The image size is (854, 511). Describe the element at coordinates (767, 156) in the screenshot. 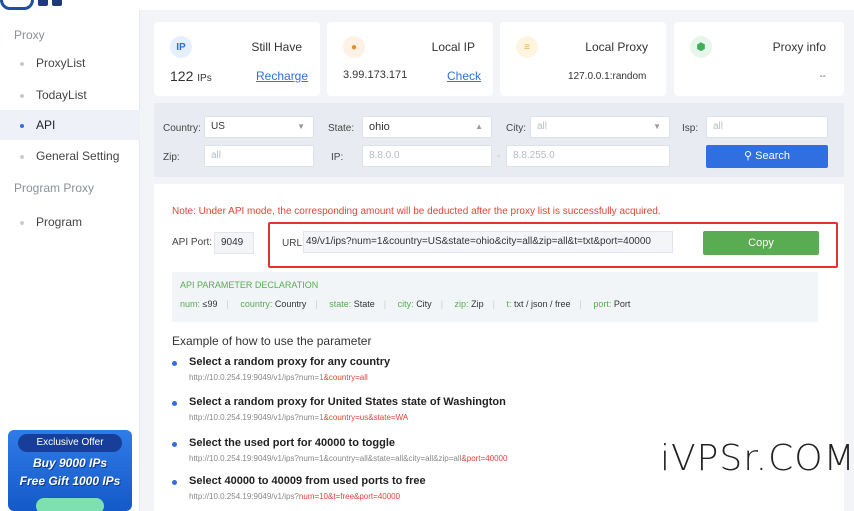

I see `search-button: ⚲ Search` at that location.